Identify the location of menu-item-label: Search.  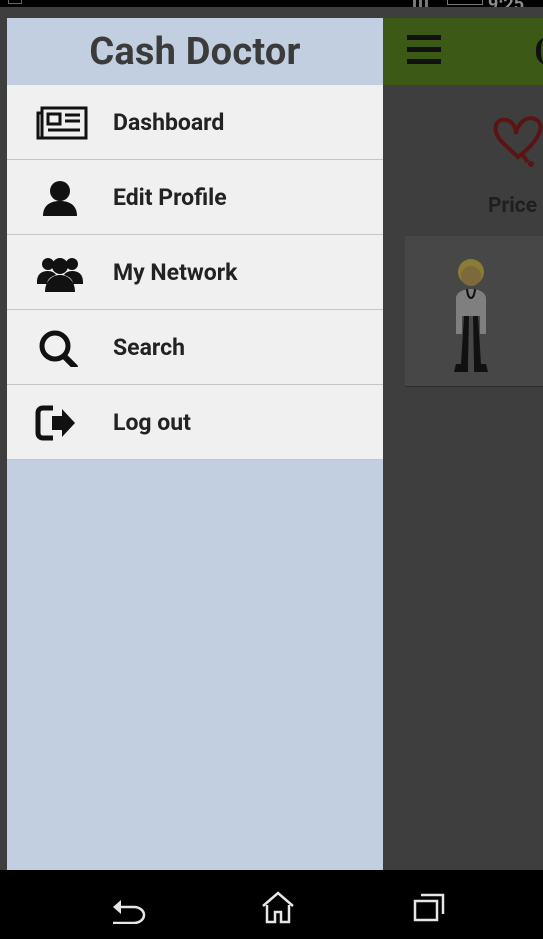
(149, 347).